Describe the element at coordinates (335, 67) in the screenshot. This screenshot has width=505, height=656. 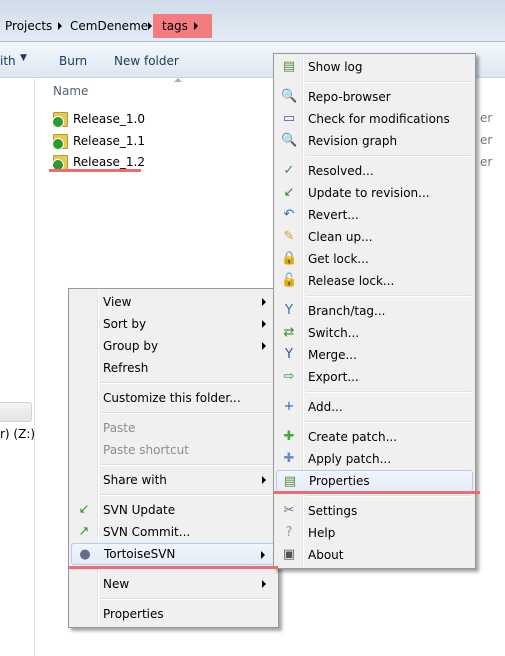
I see `menu-item-label: Show log` at that location.